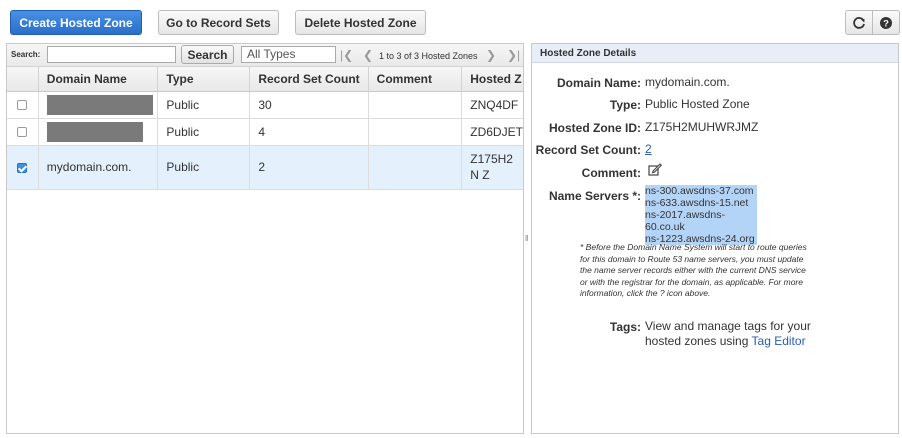  What do you see at coordinates (687, 82) in the screenshot?
I see `domain-name-value: mydomain.com.` at bounding box center [687, 82].